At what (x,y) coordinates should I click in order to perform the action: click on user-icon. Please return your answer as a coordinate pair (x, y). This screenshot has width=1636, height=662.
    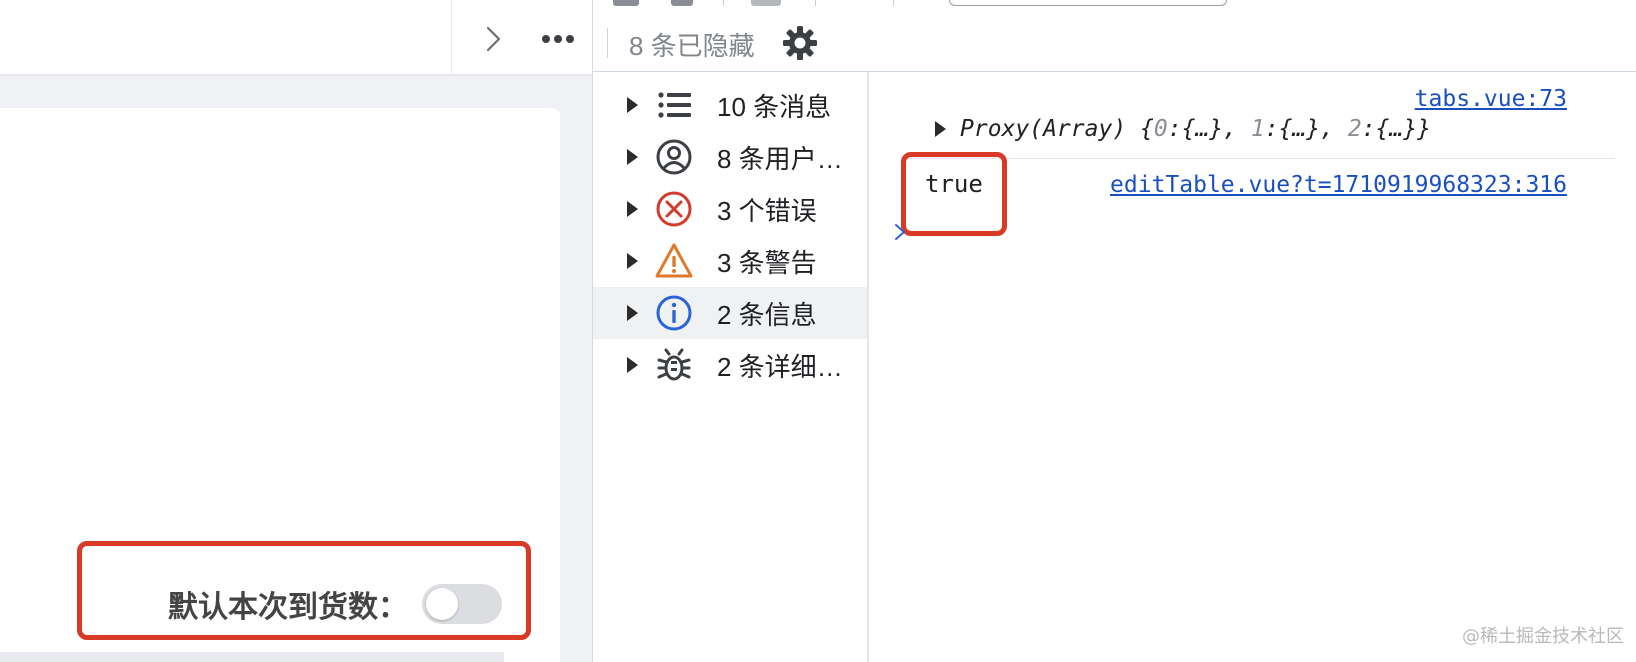
    Looking at the image, I should click on (674, 157).